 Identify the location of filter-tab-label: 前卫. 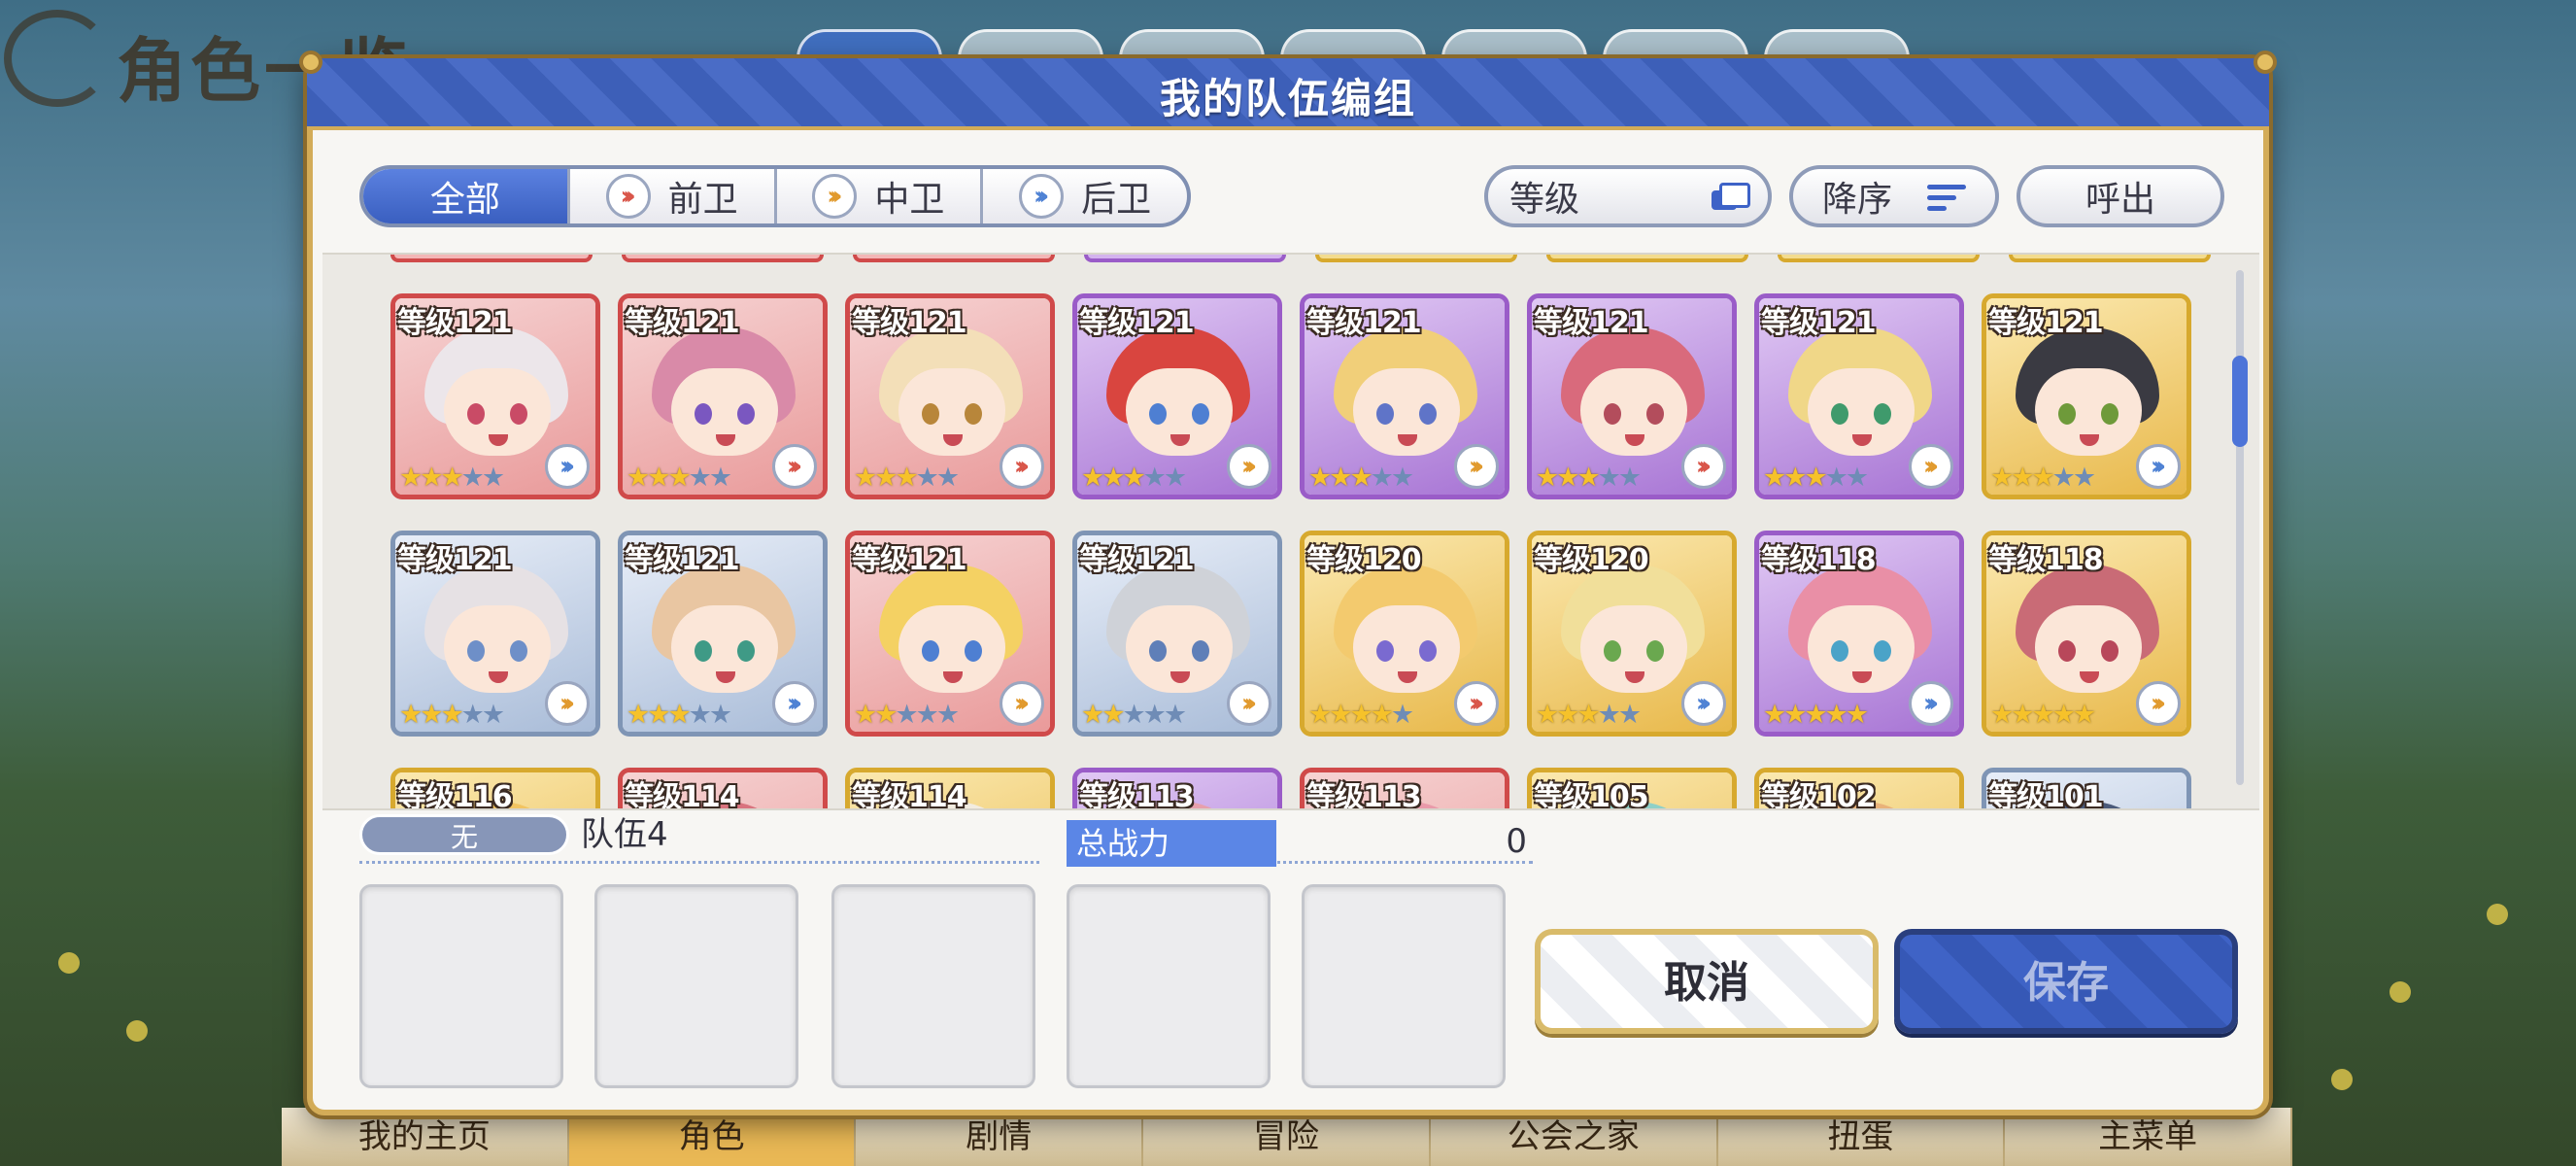
(702, 200).